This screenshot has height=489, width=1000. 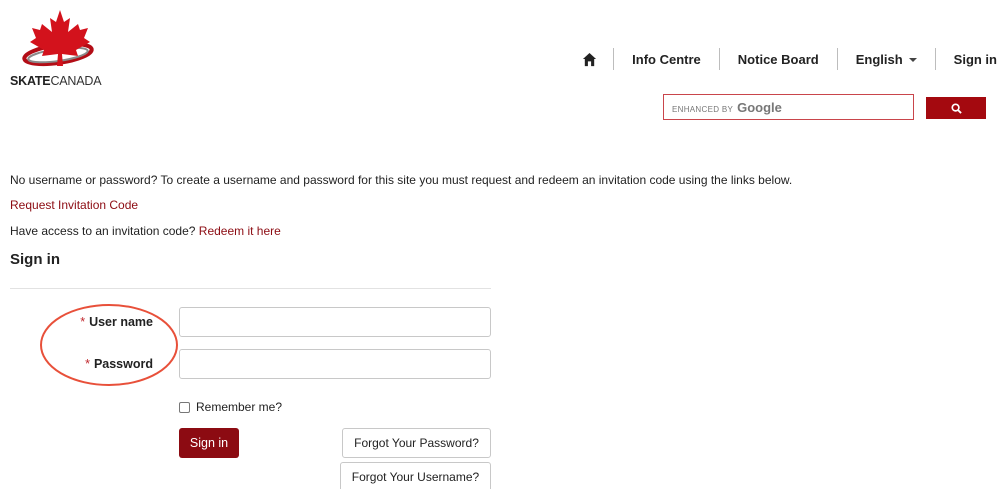 I want to click on site-logo: SKATECANADA, so click(x=63, y=49).